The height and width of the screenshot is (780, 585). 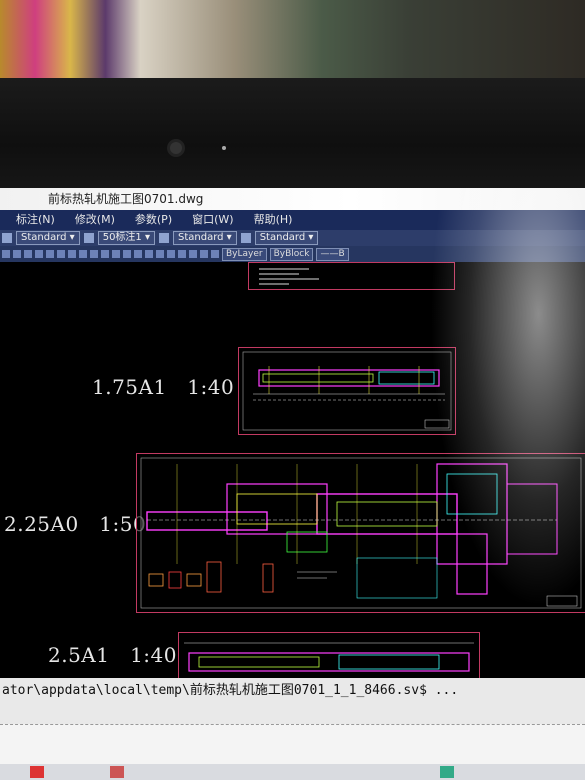 What do you see at coordinates (292, 199) in the screenshot?
I see `window-title: 前标热轧机施工图0701.dwg` at bounding box center [292, 199].